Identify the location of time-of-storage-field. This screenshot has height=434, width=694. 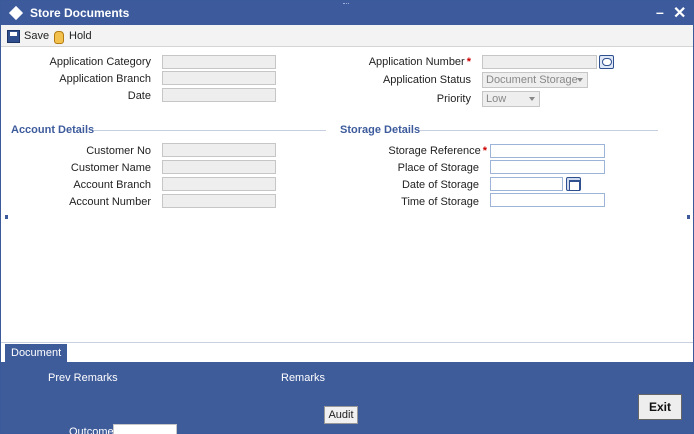
(547, 200).